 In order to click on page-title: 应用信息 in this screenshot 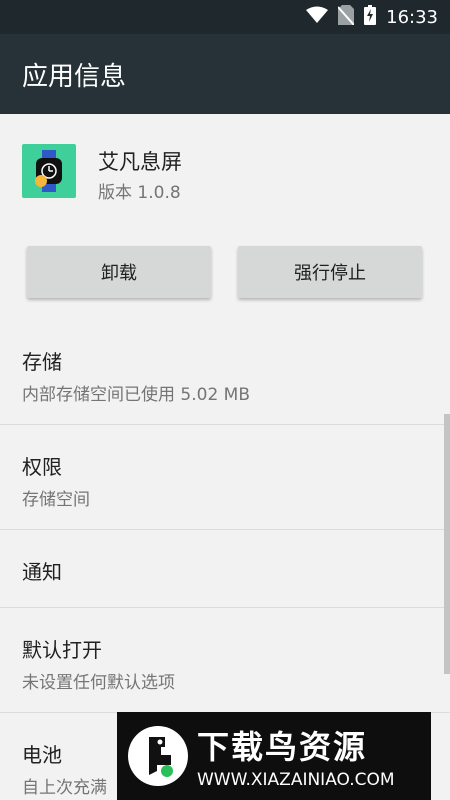, I will do `click(74, 77)`.